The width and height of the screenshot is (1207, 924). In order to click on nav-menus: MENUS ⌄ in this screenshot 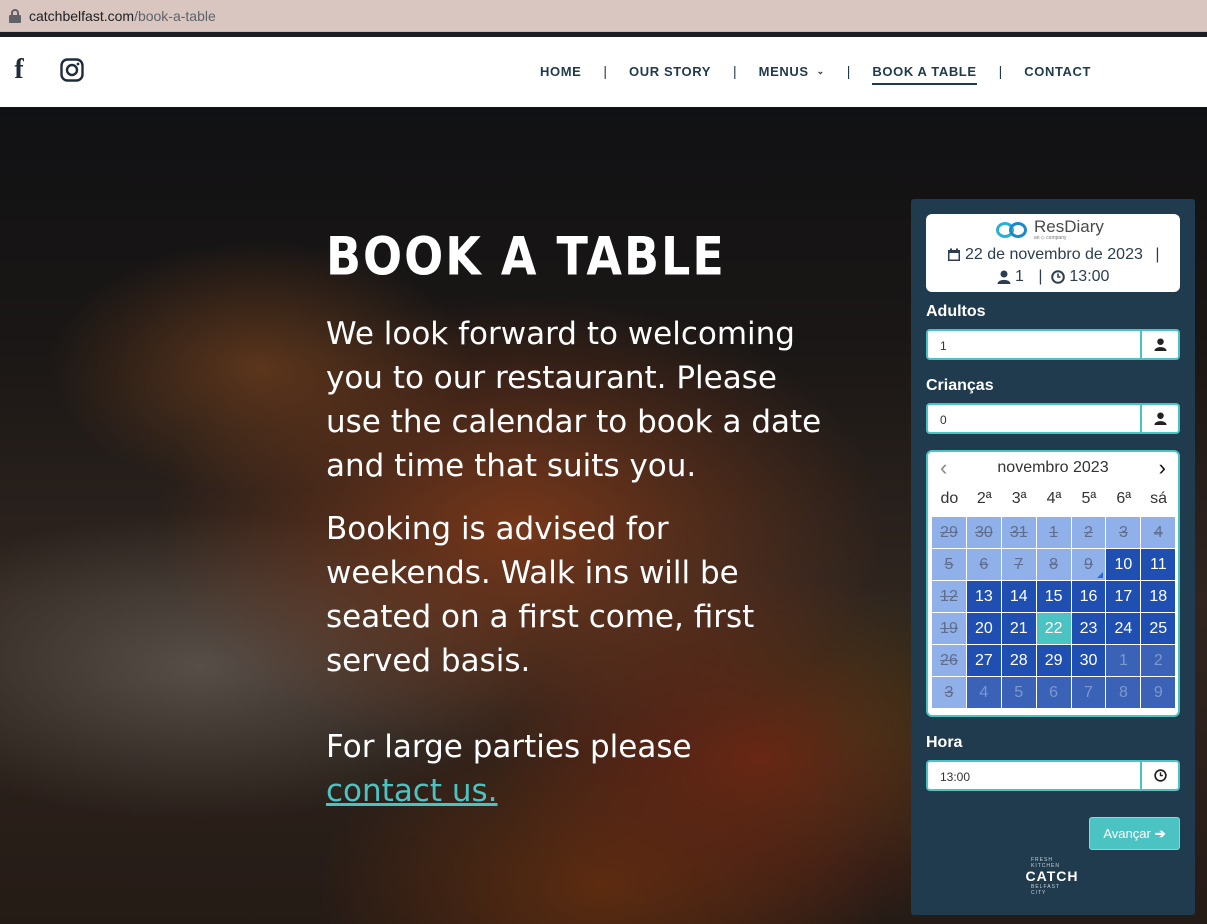, I will do `click(792, 74)`.